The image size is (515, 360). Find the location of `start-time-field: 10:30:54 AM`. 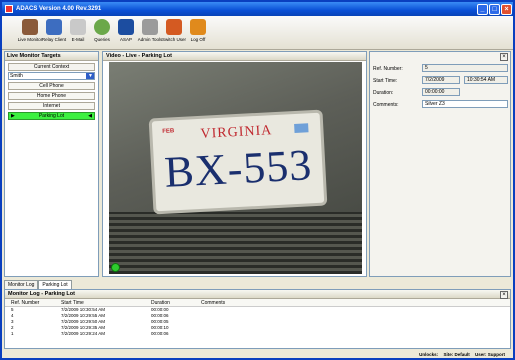

start-time-field: 10:30:54 AM is located at coordinates (486, 80).